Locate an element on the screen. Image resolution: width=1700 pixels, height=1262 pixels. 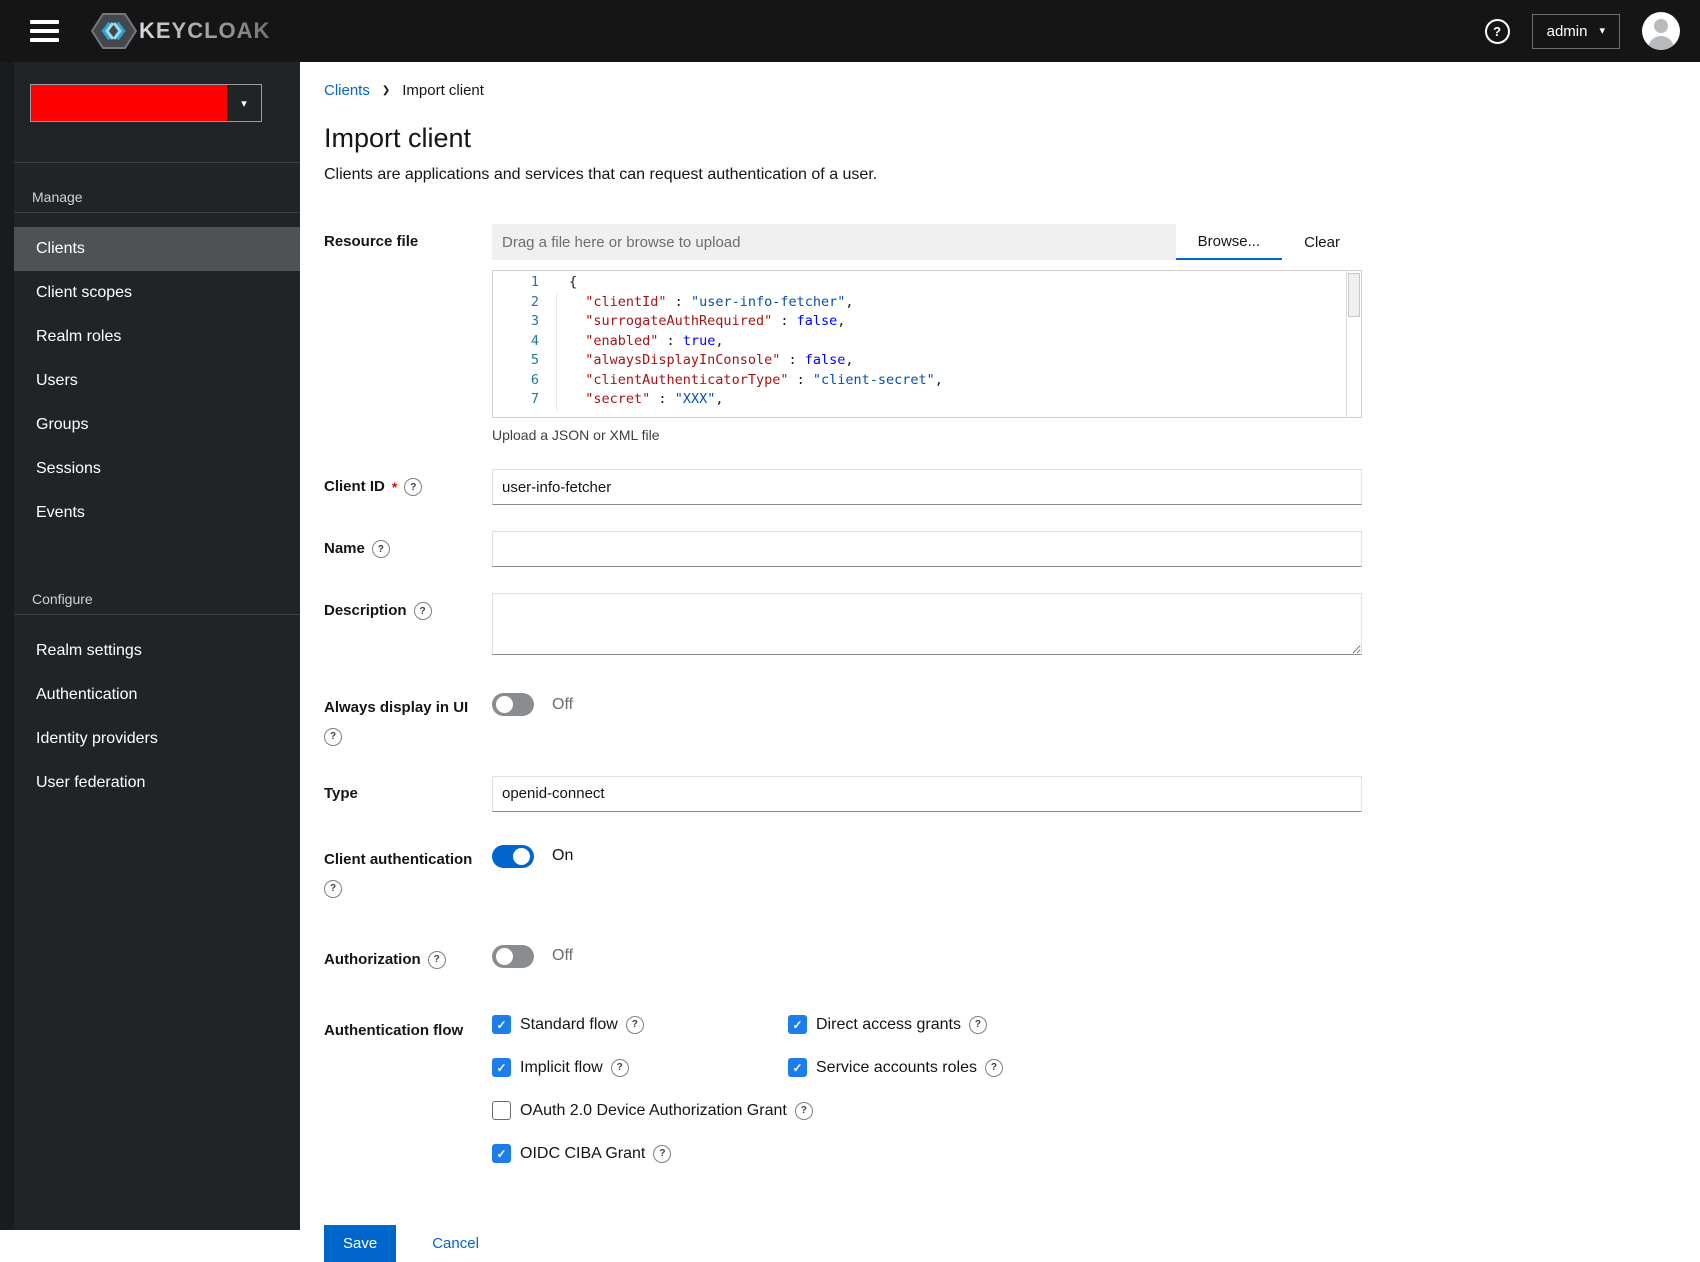
nav-group-title: Configure is located at coordinates (62, 599).